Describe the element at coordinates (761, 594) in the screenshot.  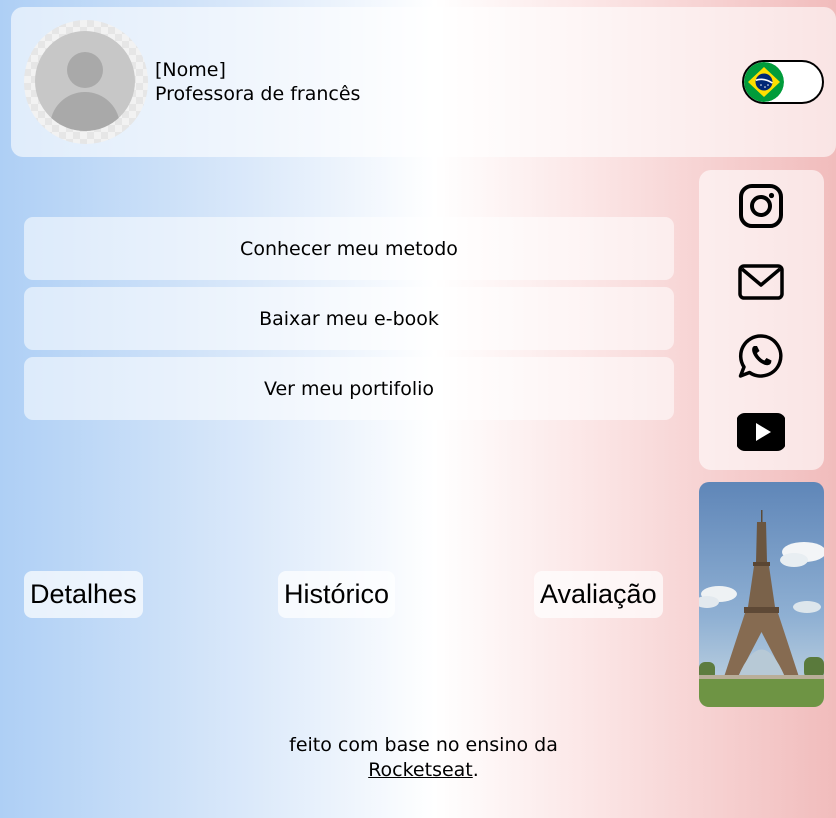
I see `eiffel-tower-photo` at that location.